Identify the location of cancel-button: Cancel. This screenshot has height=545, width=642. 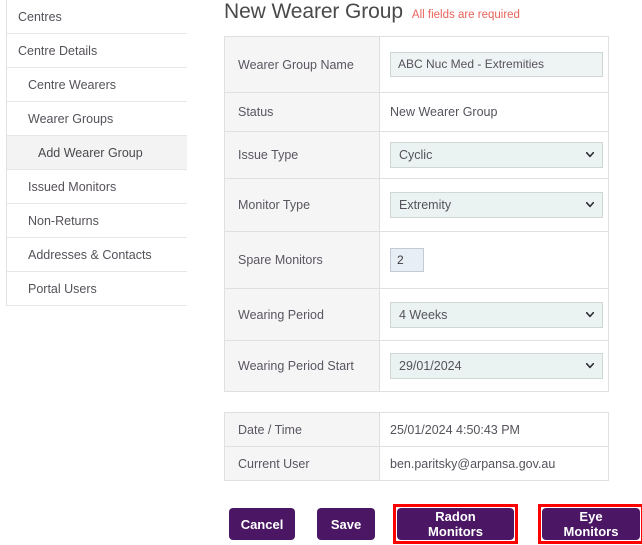
(262, 524).